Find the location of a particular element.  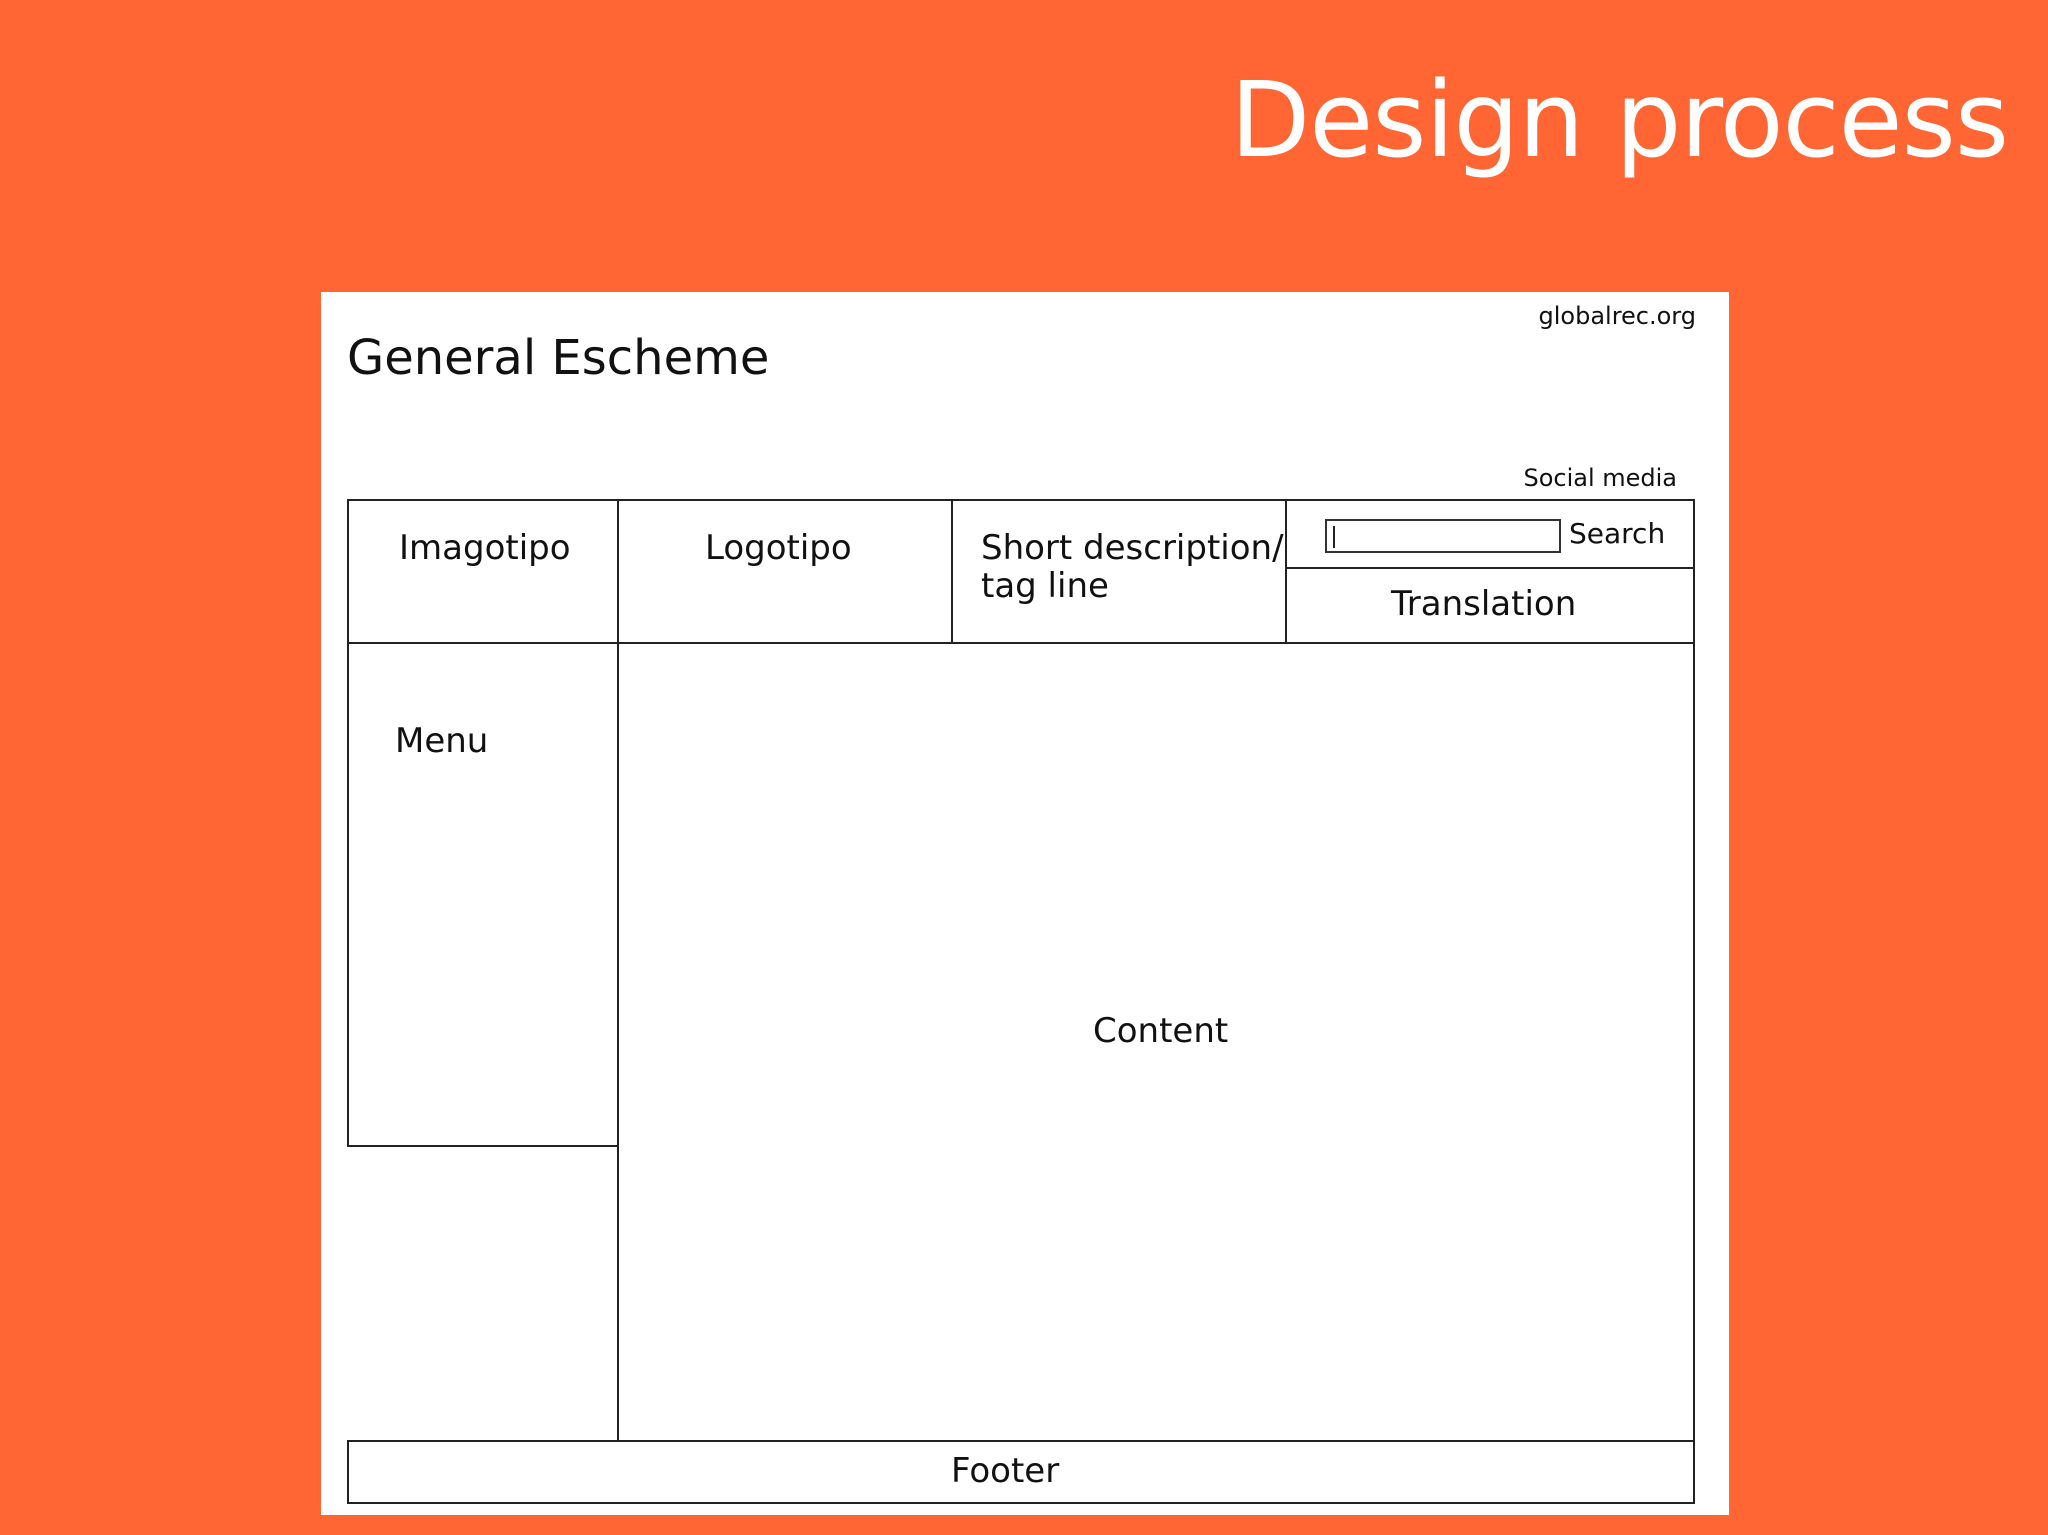

translation-box: Translation is located at coordinates (1490, 605).